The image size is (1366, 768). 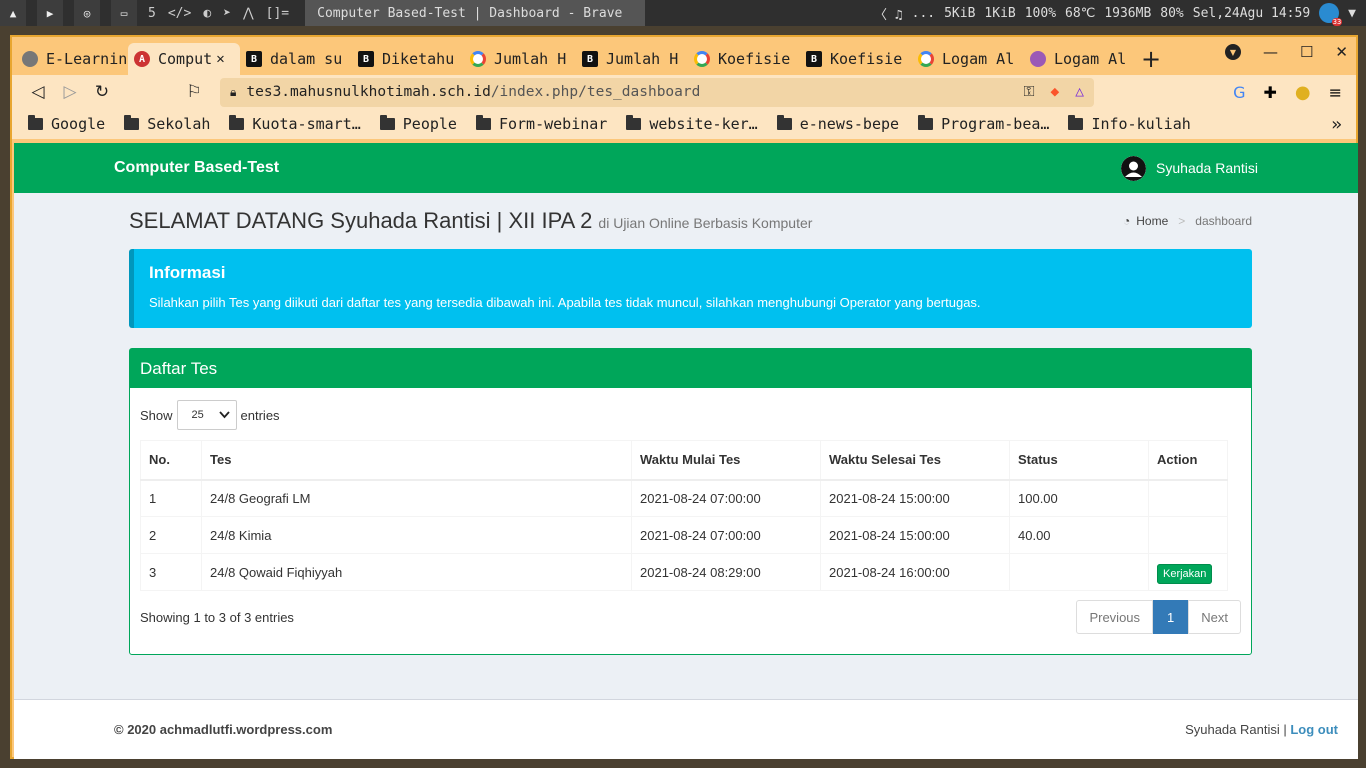 I want to click on tab-7: B Koefisie, so click(x=856, y=59).